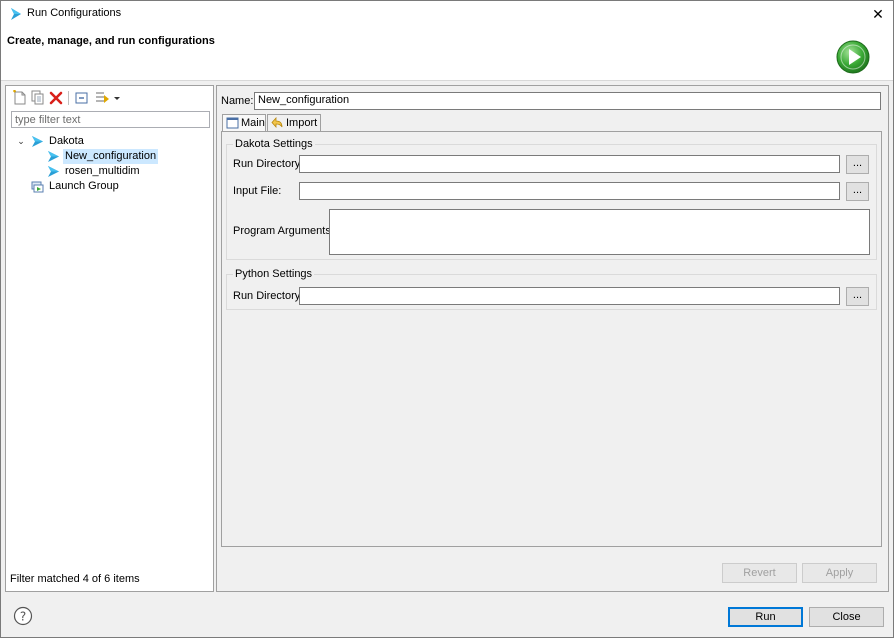 Image resolution: width=894 pixels, height=638 pixels. What do you see at coordinates (759, 573) in the screenshot?
I see `revert-button: Revert` at bounding box center [759, 573].